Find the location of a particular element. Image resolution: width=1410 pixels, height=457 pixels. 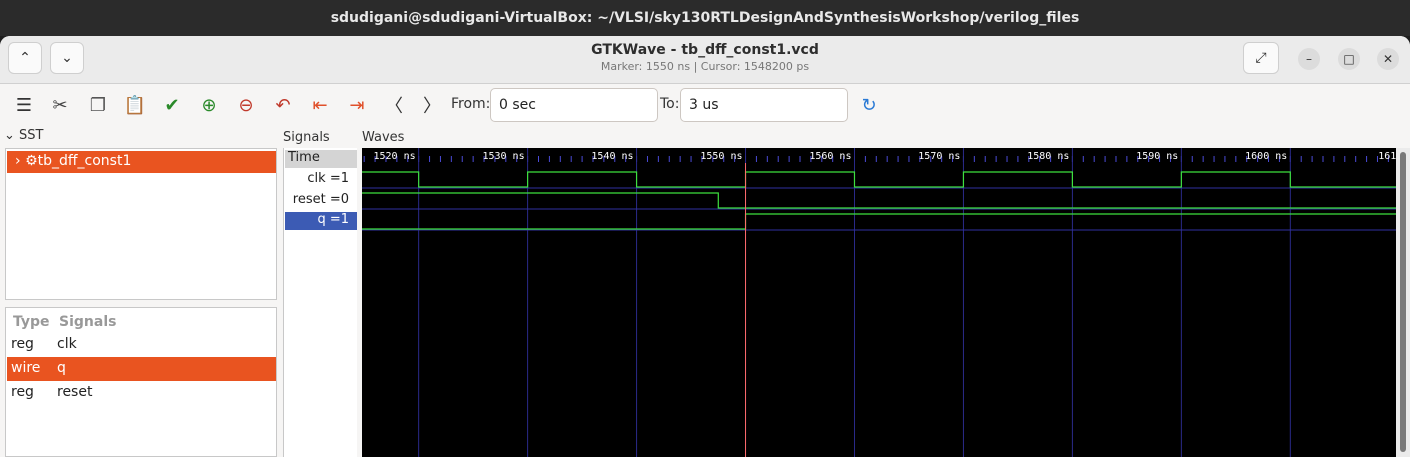

to-label: To: is located at coordinates (670, 104).